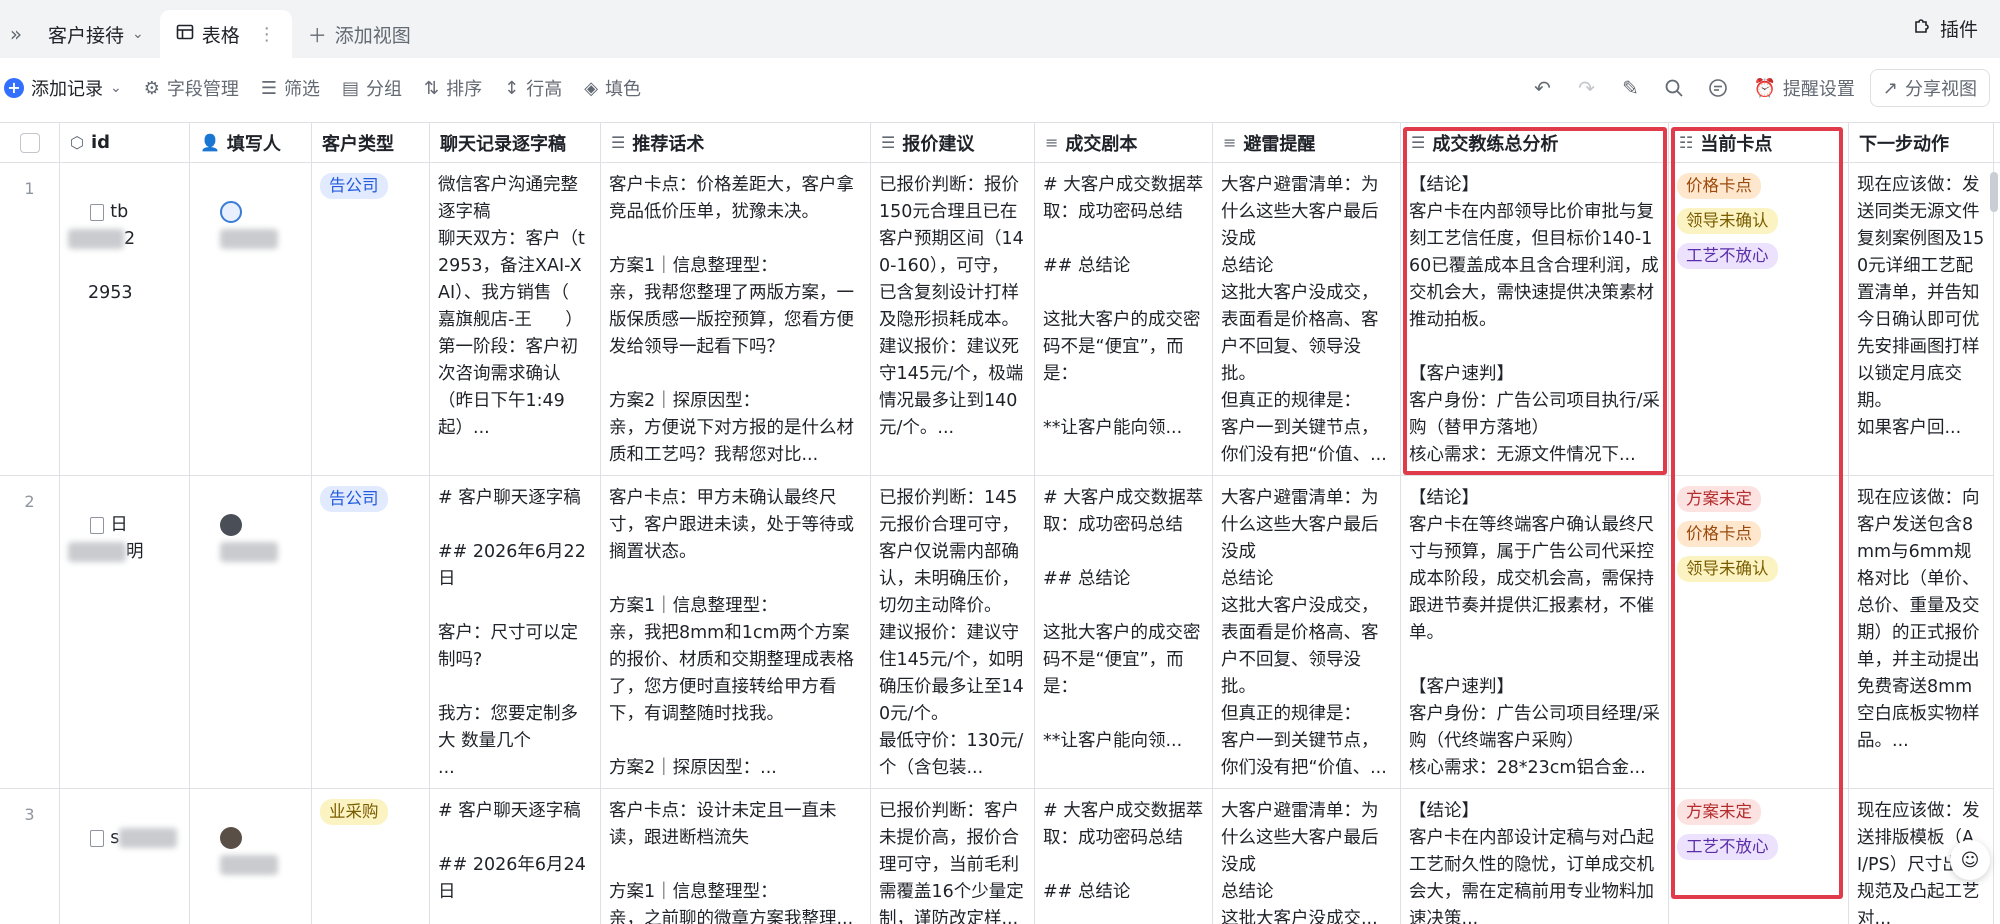  I want to click on tab-table-view: 表格 ⋮, so click(225, 34).